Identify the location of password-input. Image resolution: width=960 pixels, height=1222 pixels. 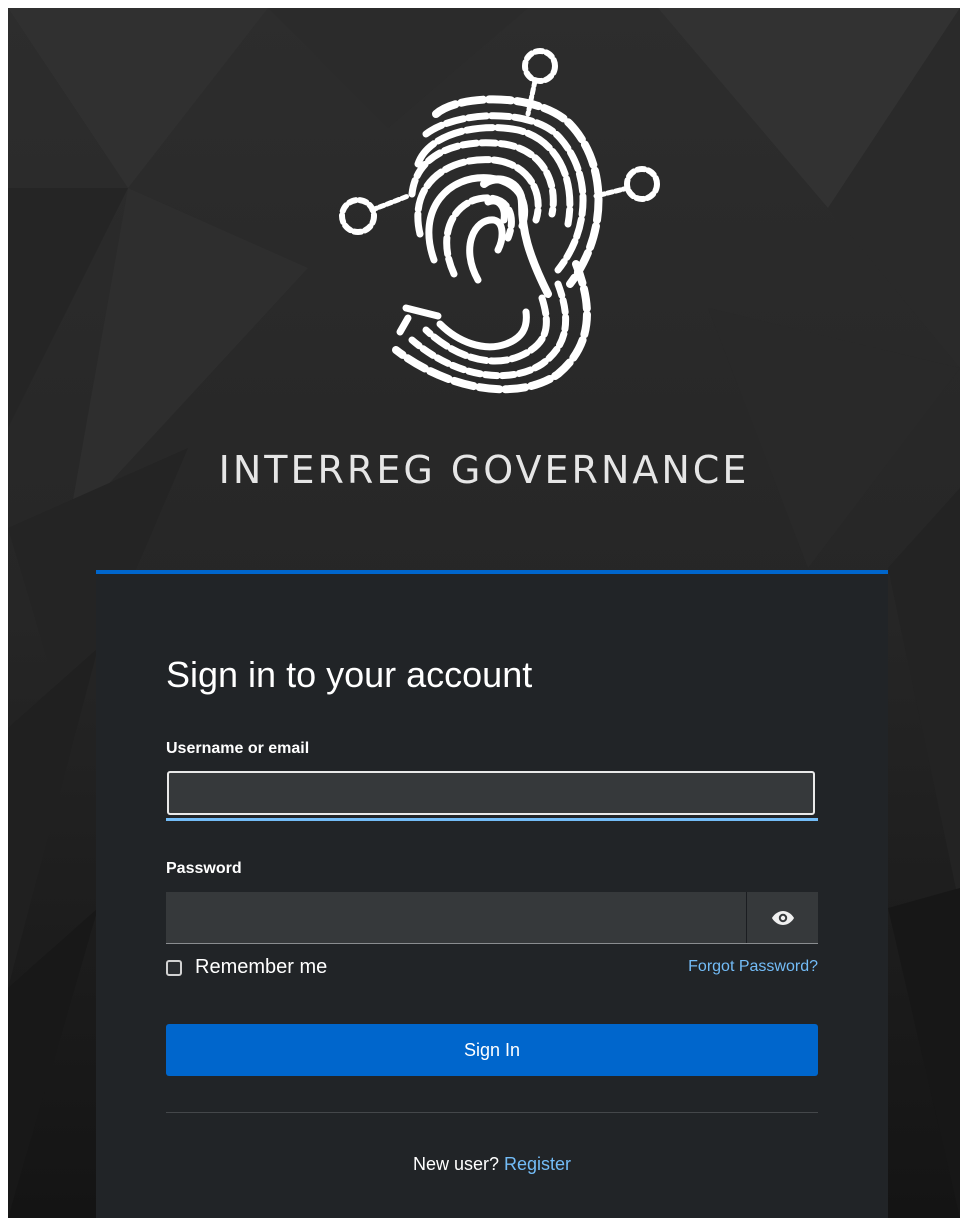
(456, 917).